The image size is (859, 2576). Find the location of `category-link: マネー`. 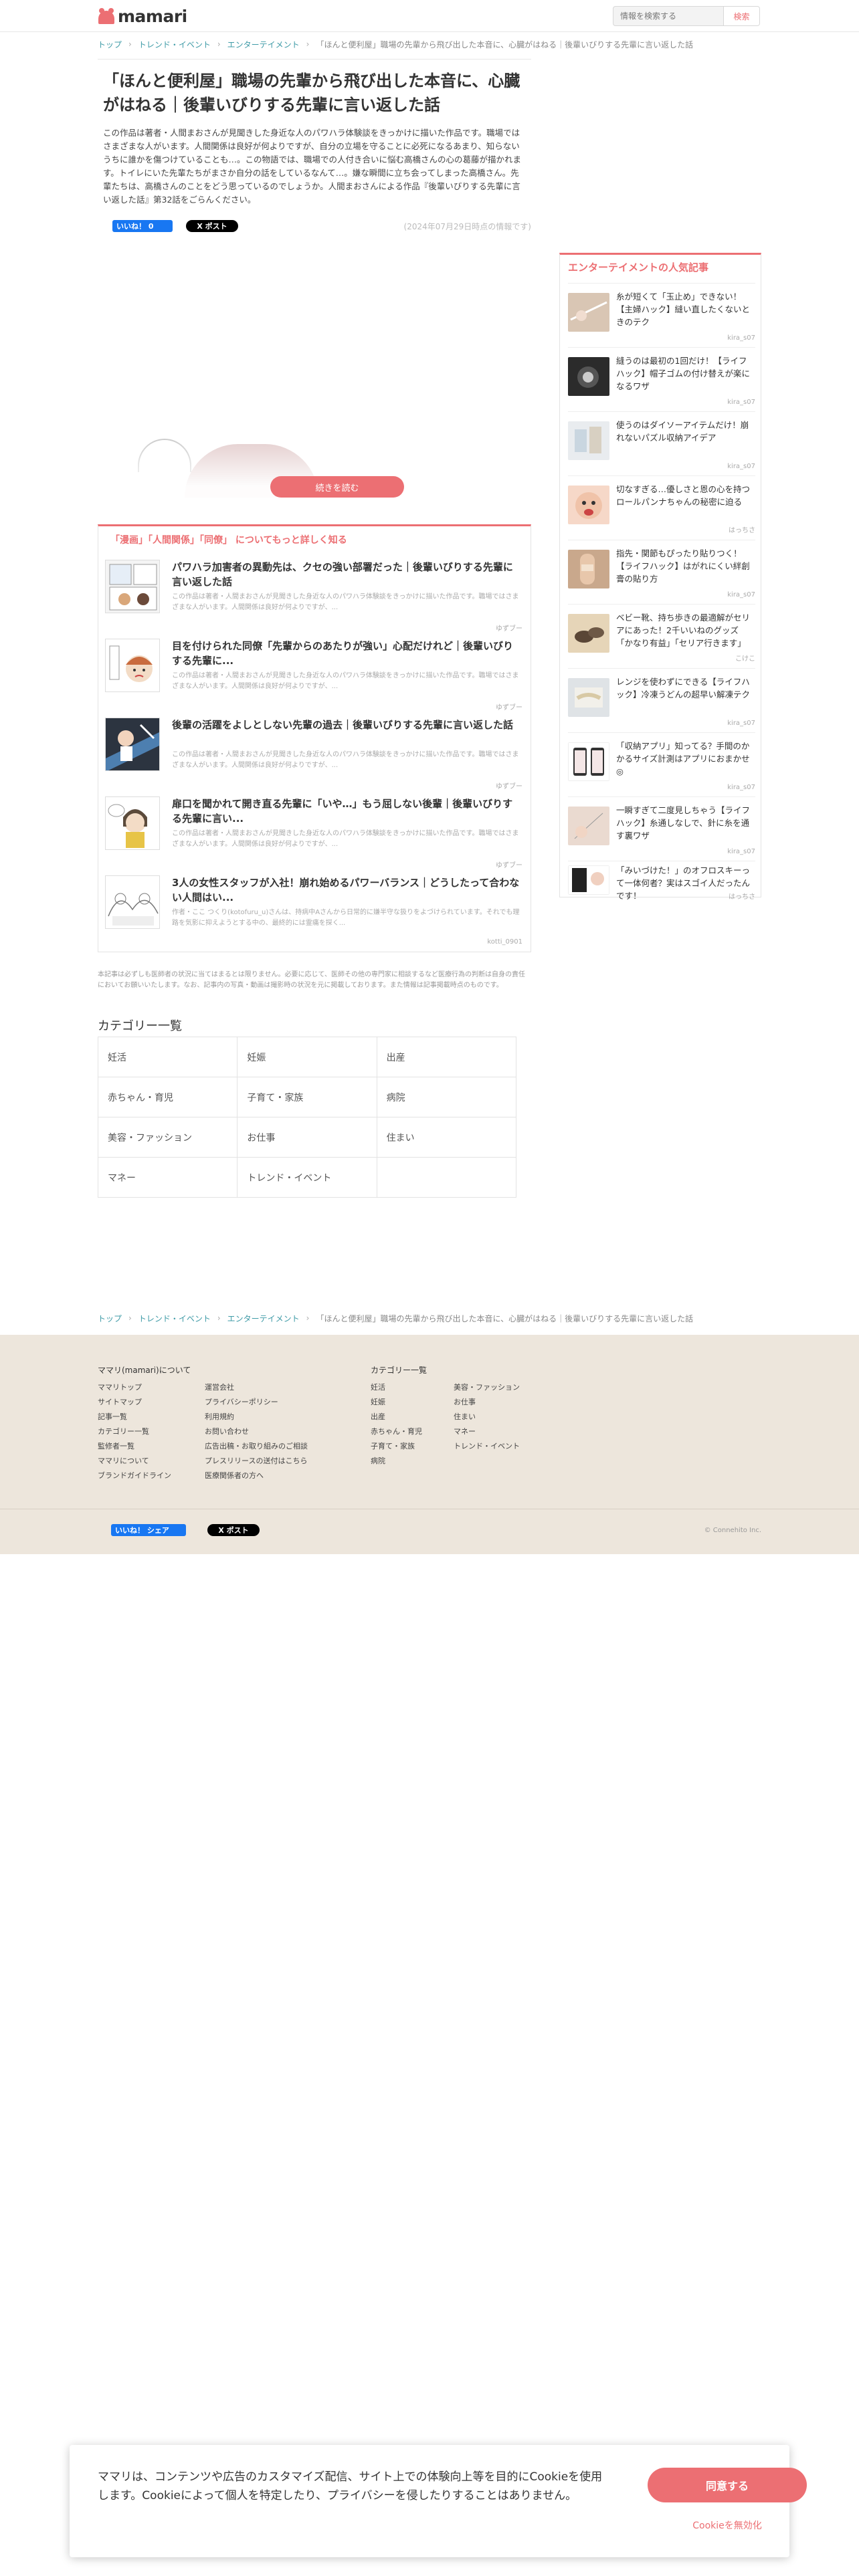

category-link: マネー is located at coordinates (168, 1178).